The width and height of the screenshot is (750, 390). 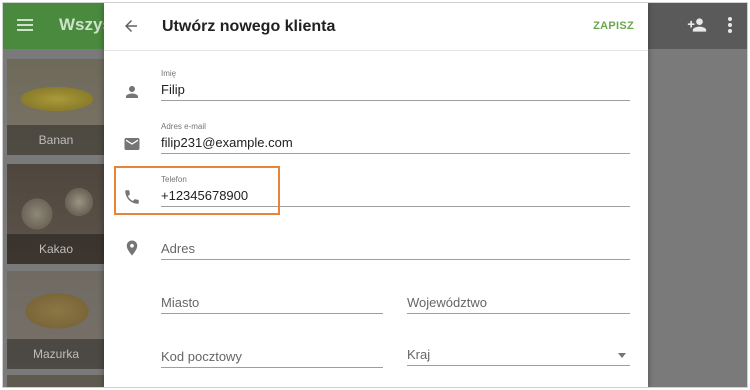 What do you see at coordinates (25, 25) in the screenshot?
I see `menu-icon` at bounding box center [25, 25].